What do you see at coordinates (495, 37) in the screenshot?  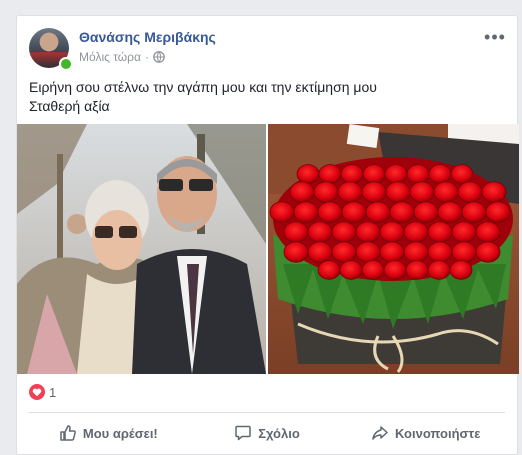 I see `more-options-icon: •••` at bounding box center [495, 37].